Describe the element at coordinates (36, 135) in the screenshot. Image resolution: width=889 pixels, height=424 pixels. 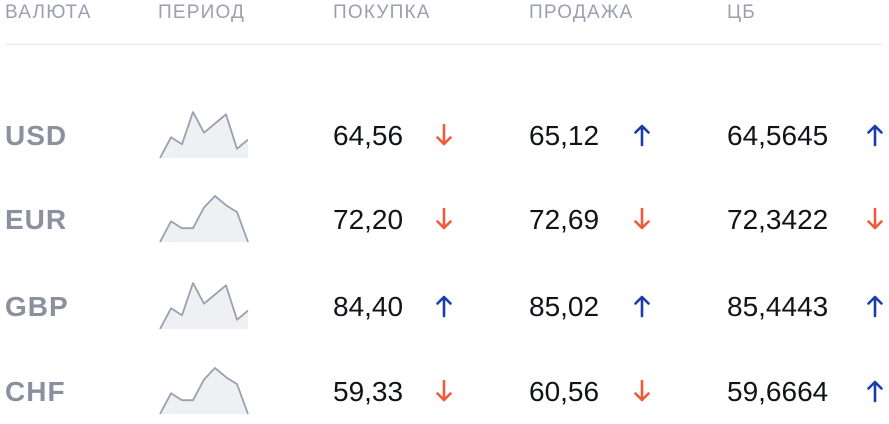
I see `currency-code: USD` at that location.